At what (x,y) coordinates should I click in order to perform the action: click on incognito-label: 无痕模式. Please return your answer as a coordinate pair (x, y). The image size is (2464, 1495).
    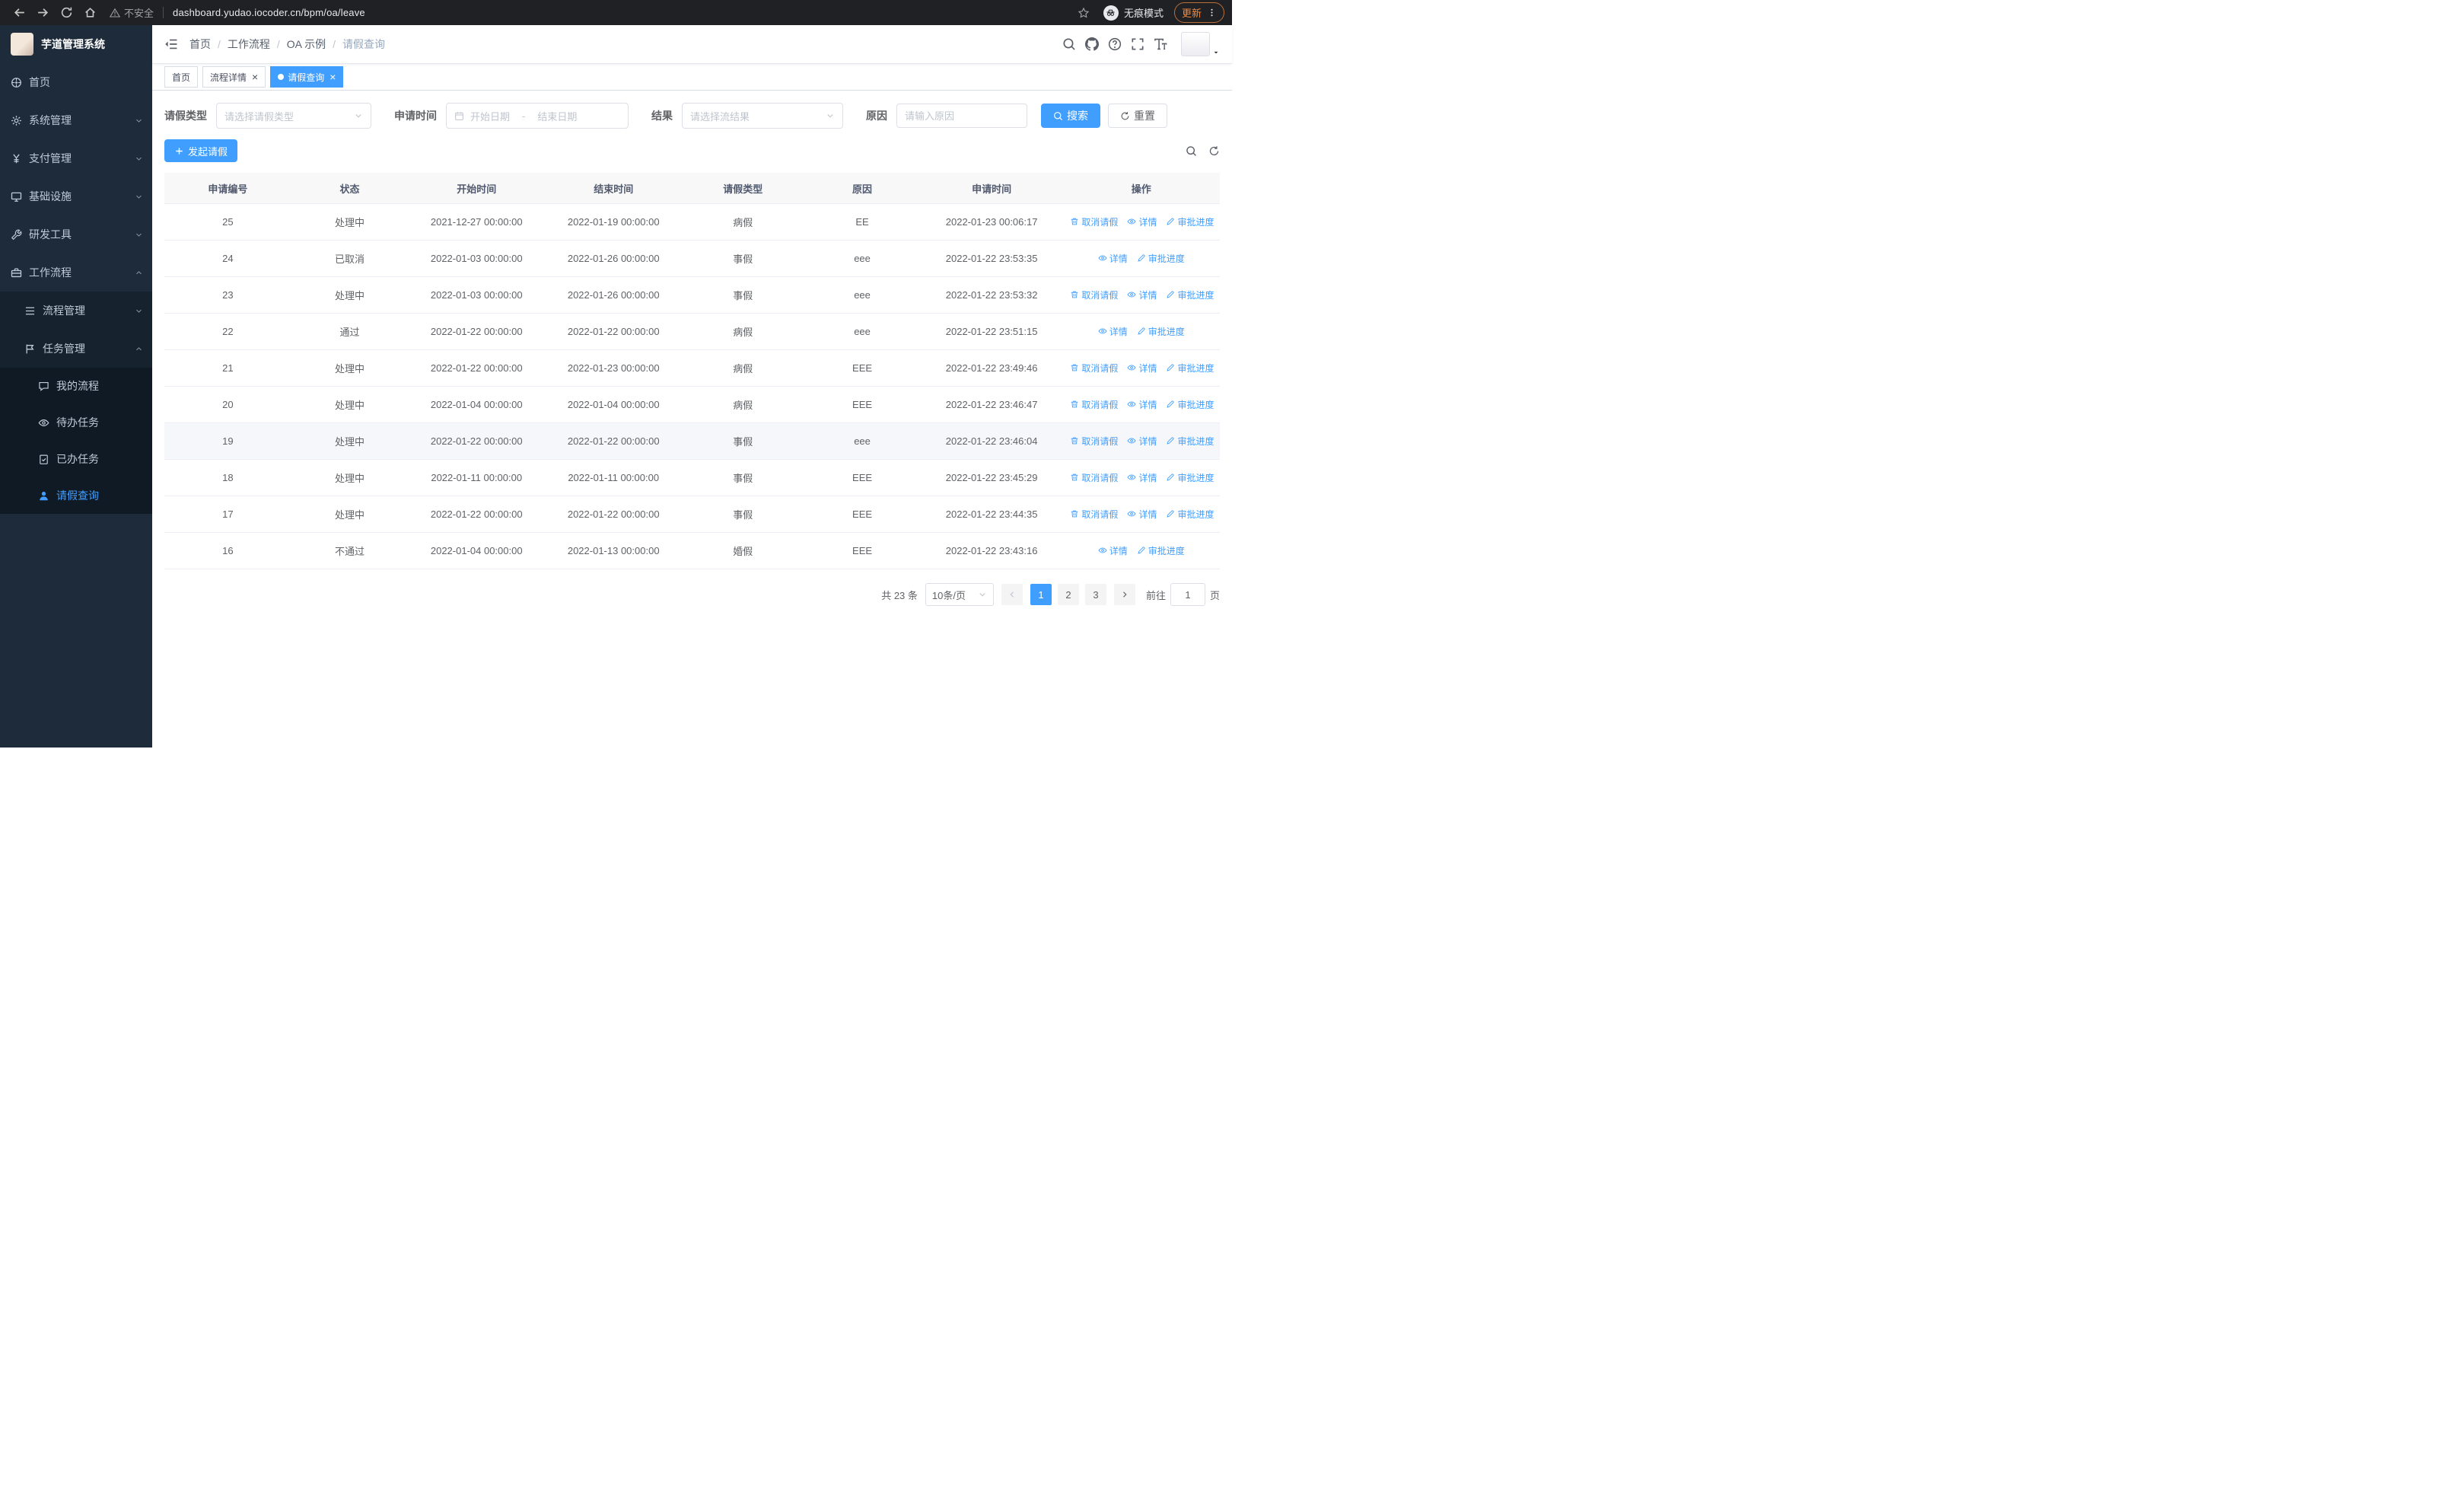
    Looking at the image, I should click on (1143, 14).